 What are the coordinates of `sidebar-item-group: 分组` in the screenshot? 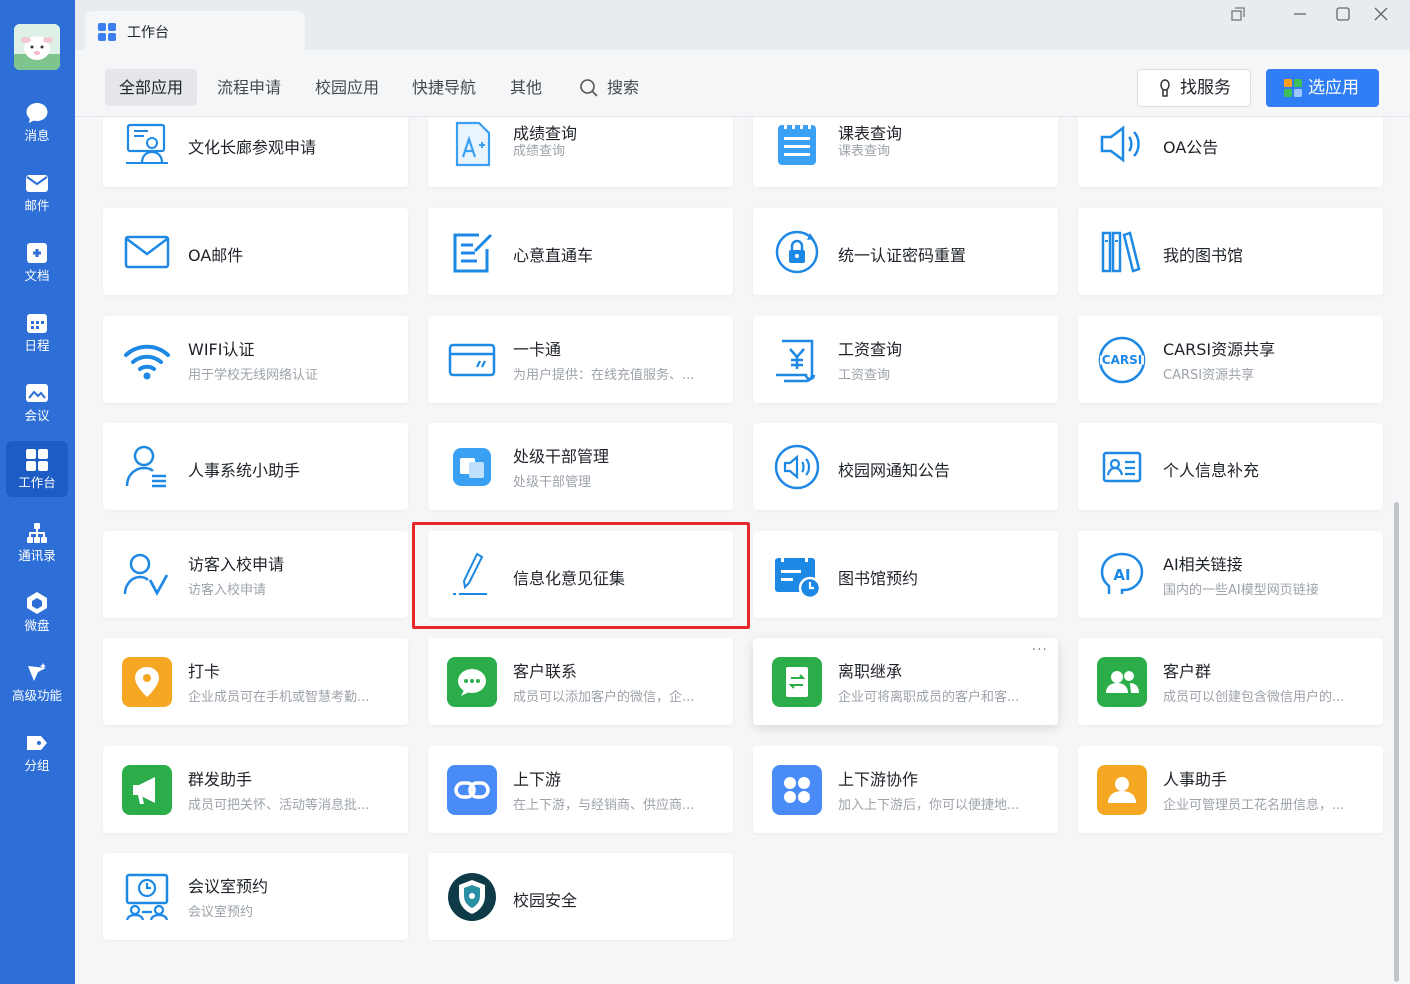 It's located at (37, 752).